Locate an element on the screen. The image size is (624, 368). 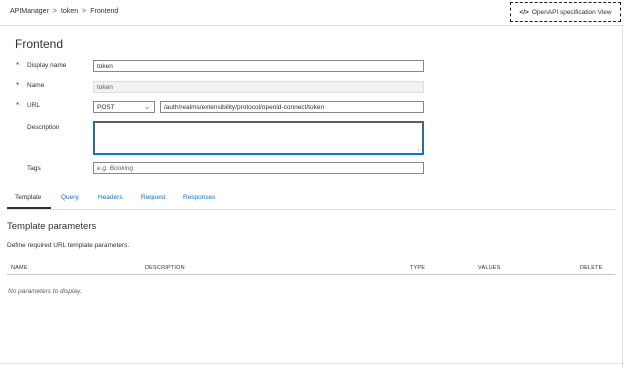
divider is located at coordinates (312, 363).